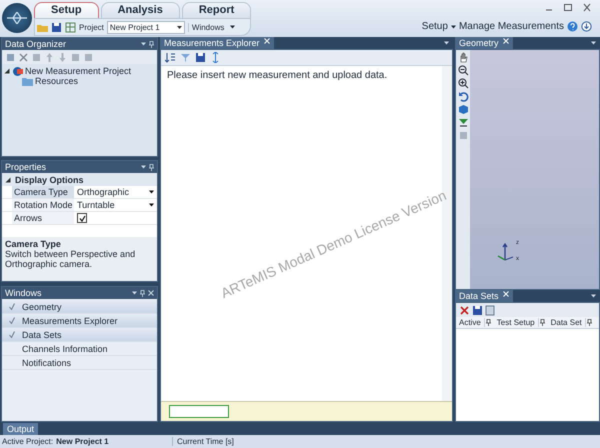 This screenshot has width=600, height=448. What do you see at coordinates (17, 71) in the screenshot?
I see `project-icon` at bounding box center [17, 71].